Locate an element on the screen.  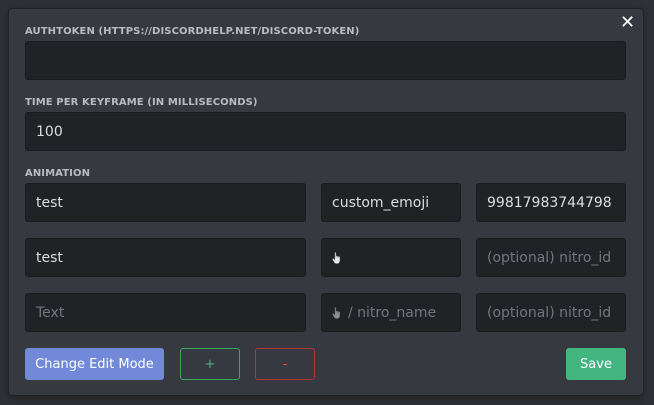
frame-text-input: Text is located at coordinates (165, 312).